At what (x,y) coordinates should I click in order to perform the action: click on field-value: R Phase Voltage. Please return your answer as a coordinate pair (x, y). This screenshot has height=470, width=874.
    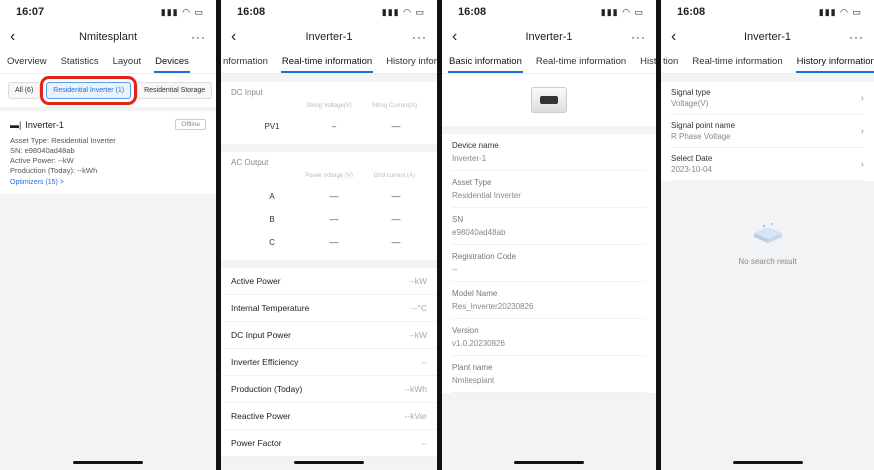
    Looking at the image, I should click on (701, 136).